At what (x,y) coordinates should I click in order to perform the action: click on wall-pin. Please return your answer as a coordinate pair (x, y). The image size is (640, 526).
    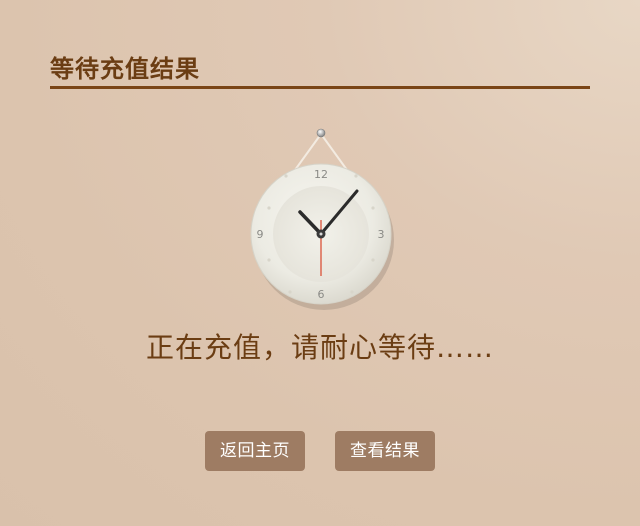
    Looking at the image, I should click on (321, 133).